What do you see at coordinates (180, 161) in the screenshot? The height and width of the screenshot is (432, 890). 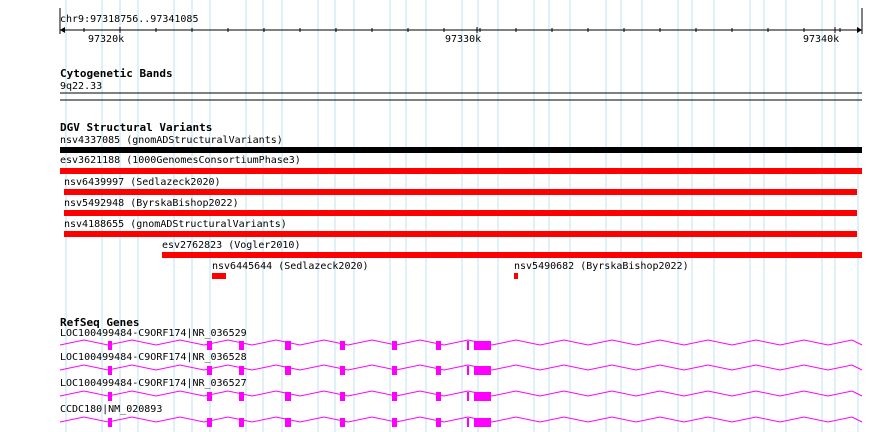 I see `variant-label: esv3621188 (1000GenomesConsortiumPhase3)` at bounding box center [180, 161].